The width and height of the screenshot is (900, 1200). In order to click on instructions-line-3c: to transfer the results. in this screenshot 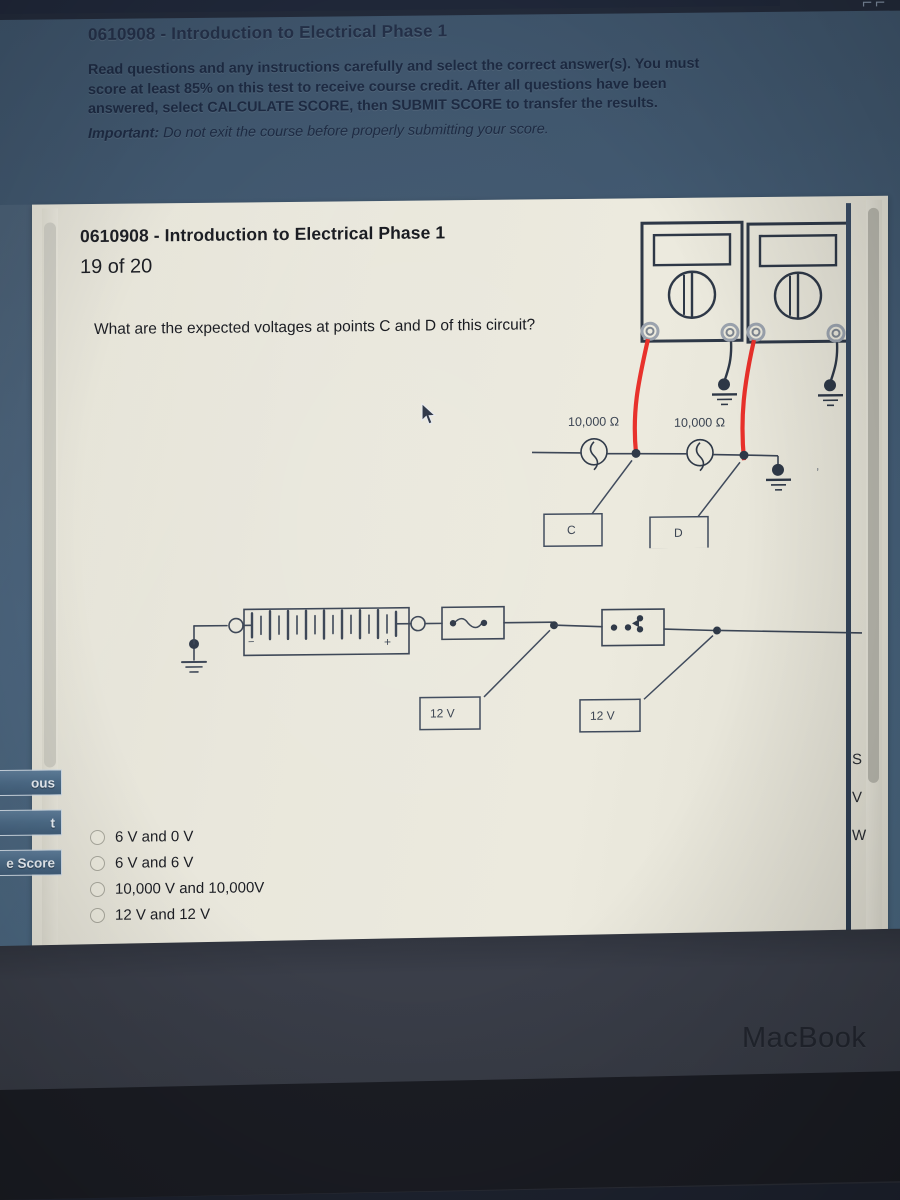, I will do `click(579, 104)`.